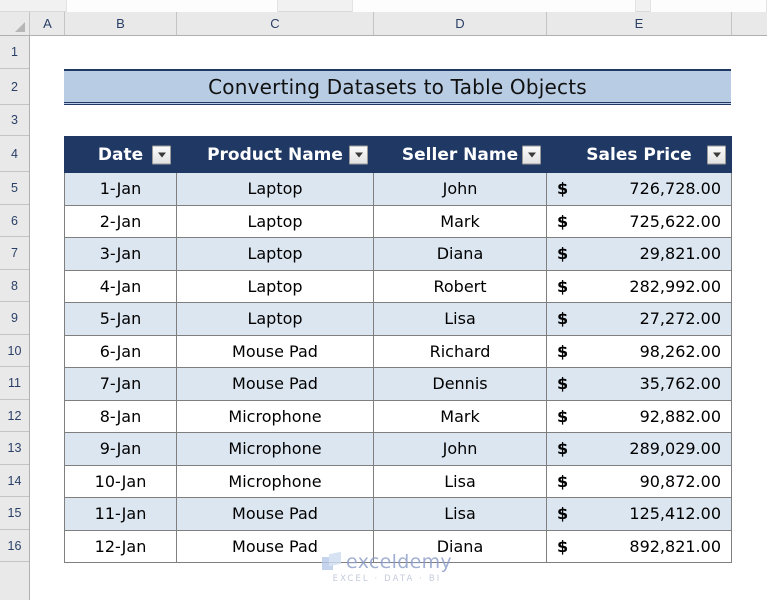 This screenshot has height=600, width=767. I want to click on table-row: 4-Jan Laptop Robert $282,992.00, so click(398, 286).